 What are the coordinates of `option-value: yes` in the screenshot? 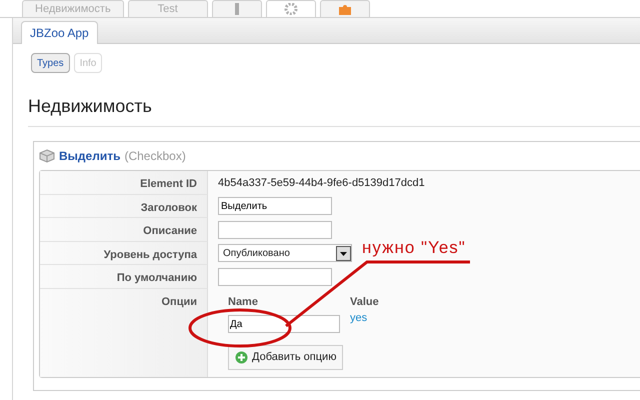 It's located at (359, 318).